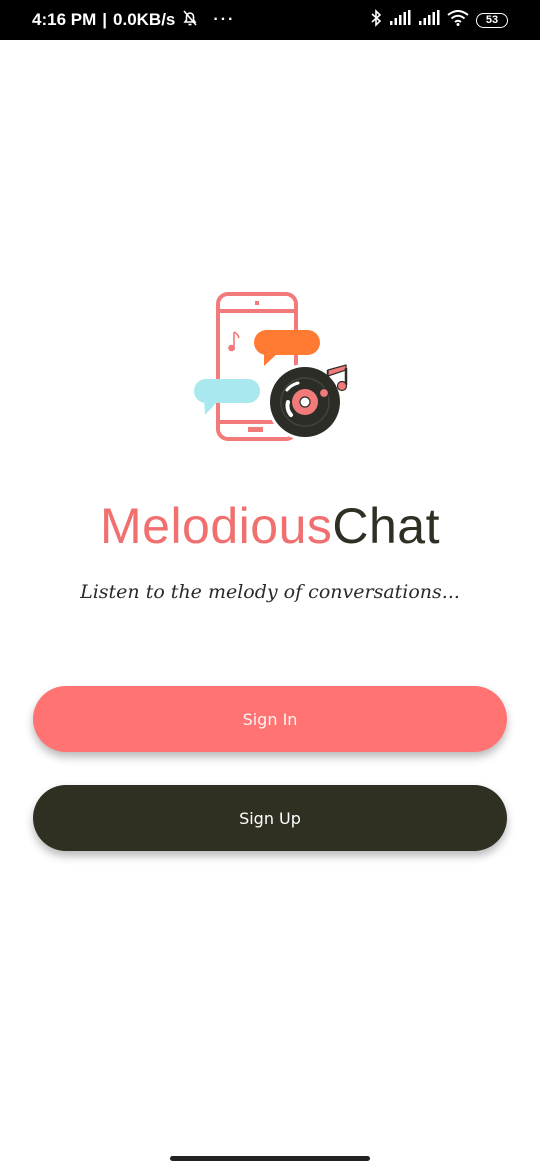 The image size is (540, 1170). What do you see at coordinates (190, 20) in the screenshot?
I see `alarm-off-icon` at bounding box center [190, 20].